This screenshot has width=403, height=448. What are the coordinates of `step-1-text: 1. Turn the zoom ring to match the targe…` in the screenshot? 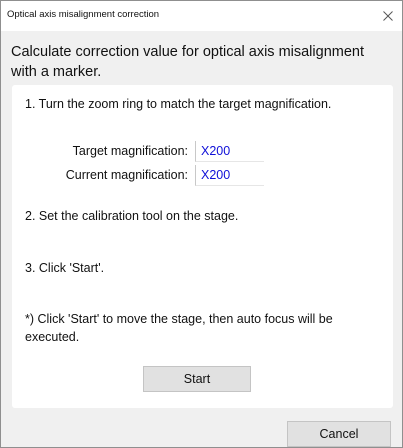 It's located at (178, 104).